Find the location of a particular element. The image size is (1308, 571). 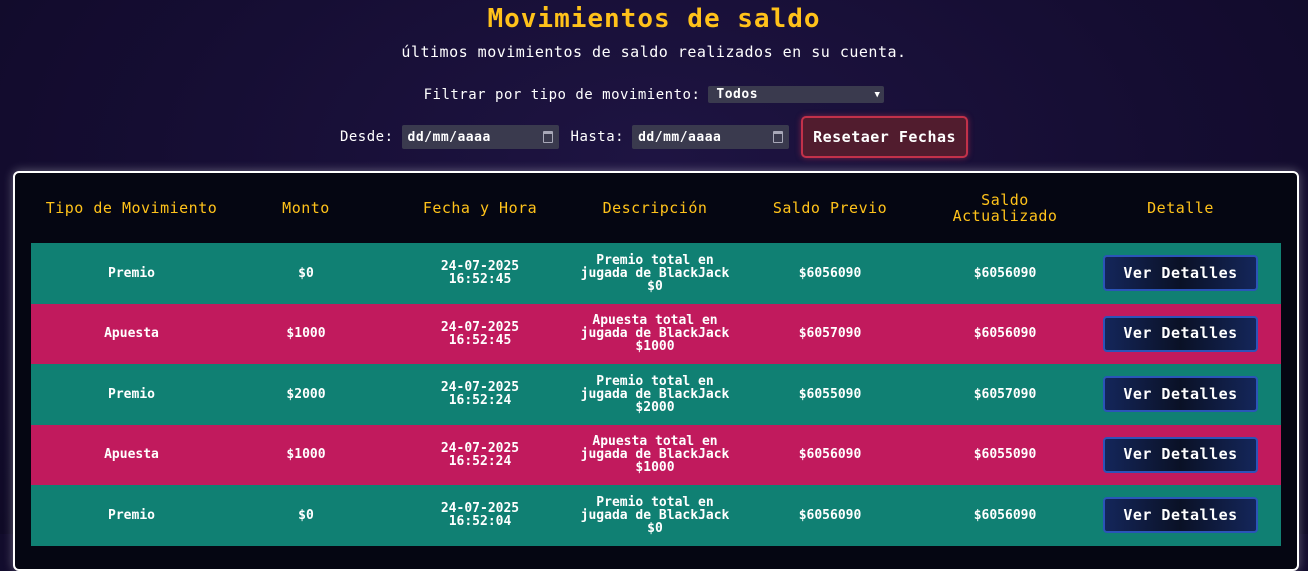

cell-monto: $2000 is located at coordinates (306, 394).